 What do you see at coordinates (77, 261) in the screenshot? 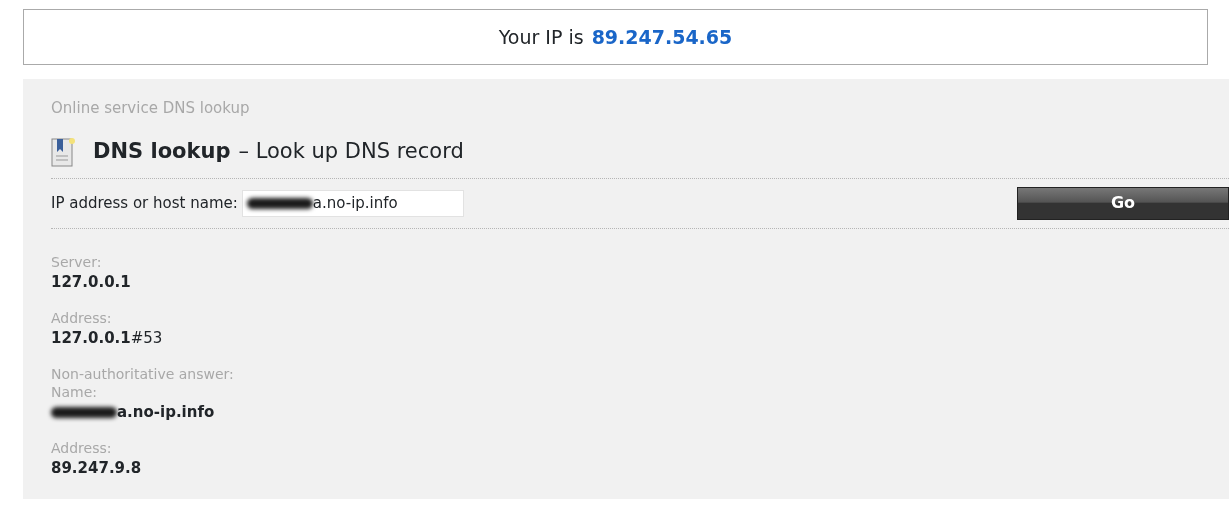
I see `result-label: Server:` at bounding box center [77, 261].